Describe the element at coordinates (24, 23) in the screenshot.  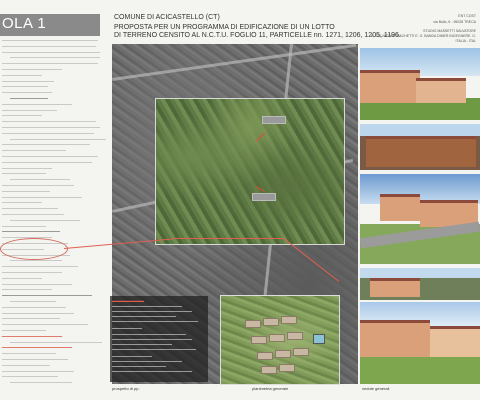
I see `sheet-number-label: OLA 1` at that location.